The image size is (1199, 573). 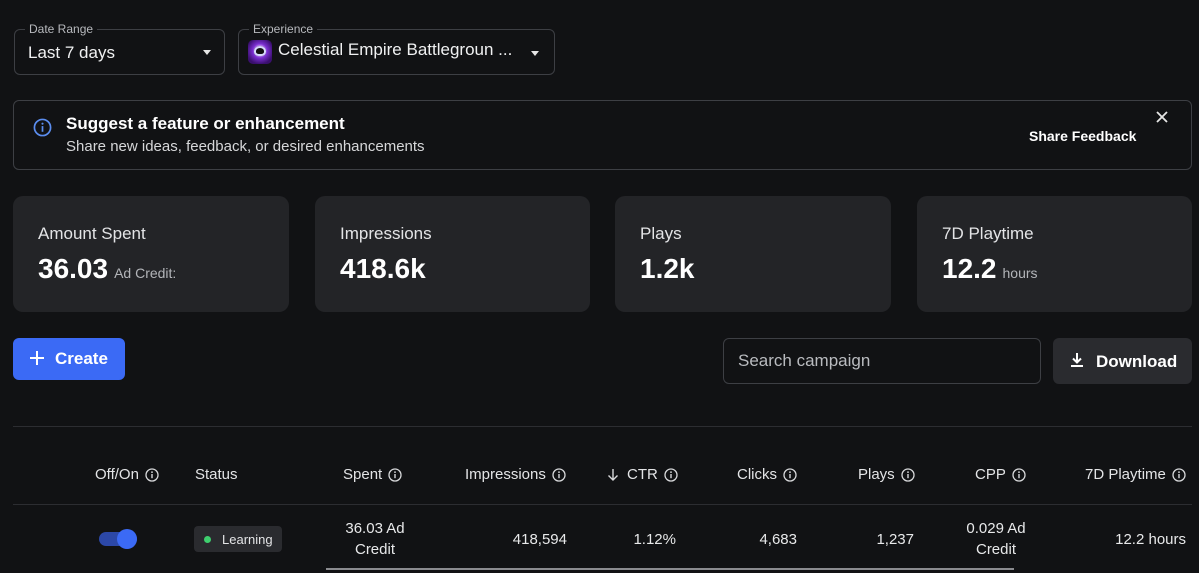 I want to click on stat-label: Plays, so click(x=661, y=233).